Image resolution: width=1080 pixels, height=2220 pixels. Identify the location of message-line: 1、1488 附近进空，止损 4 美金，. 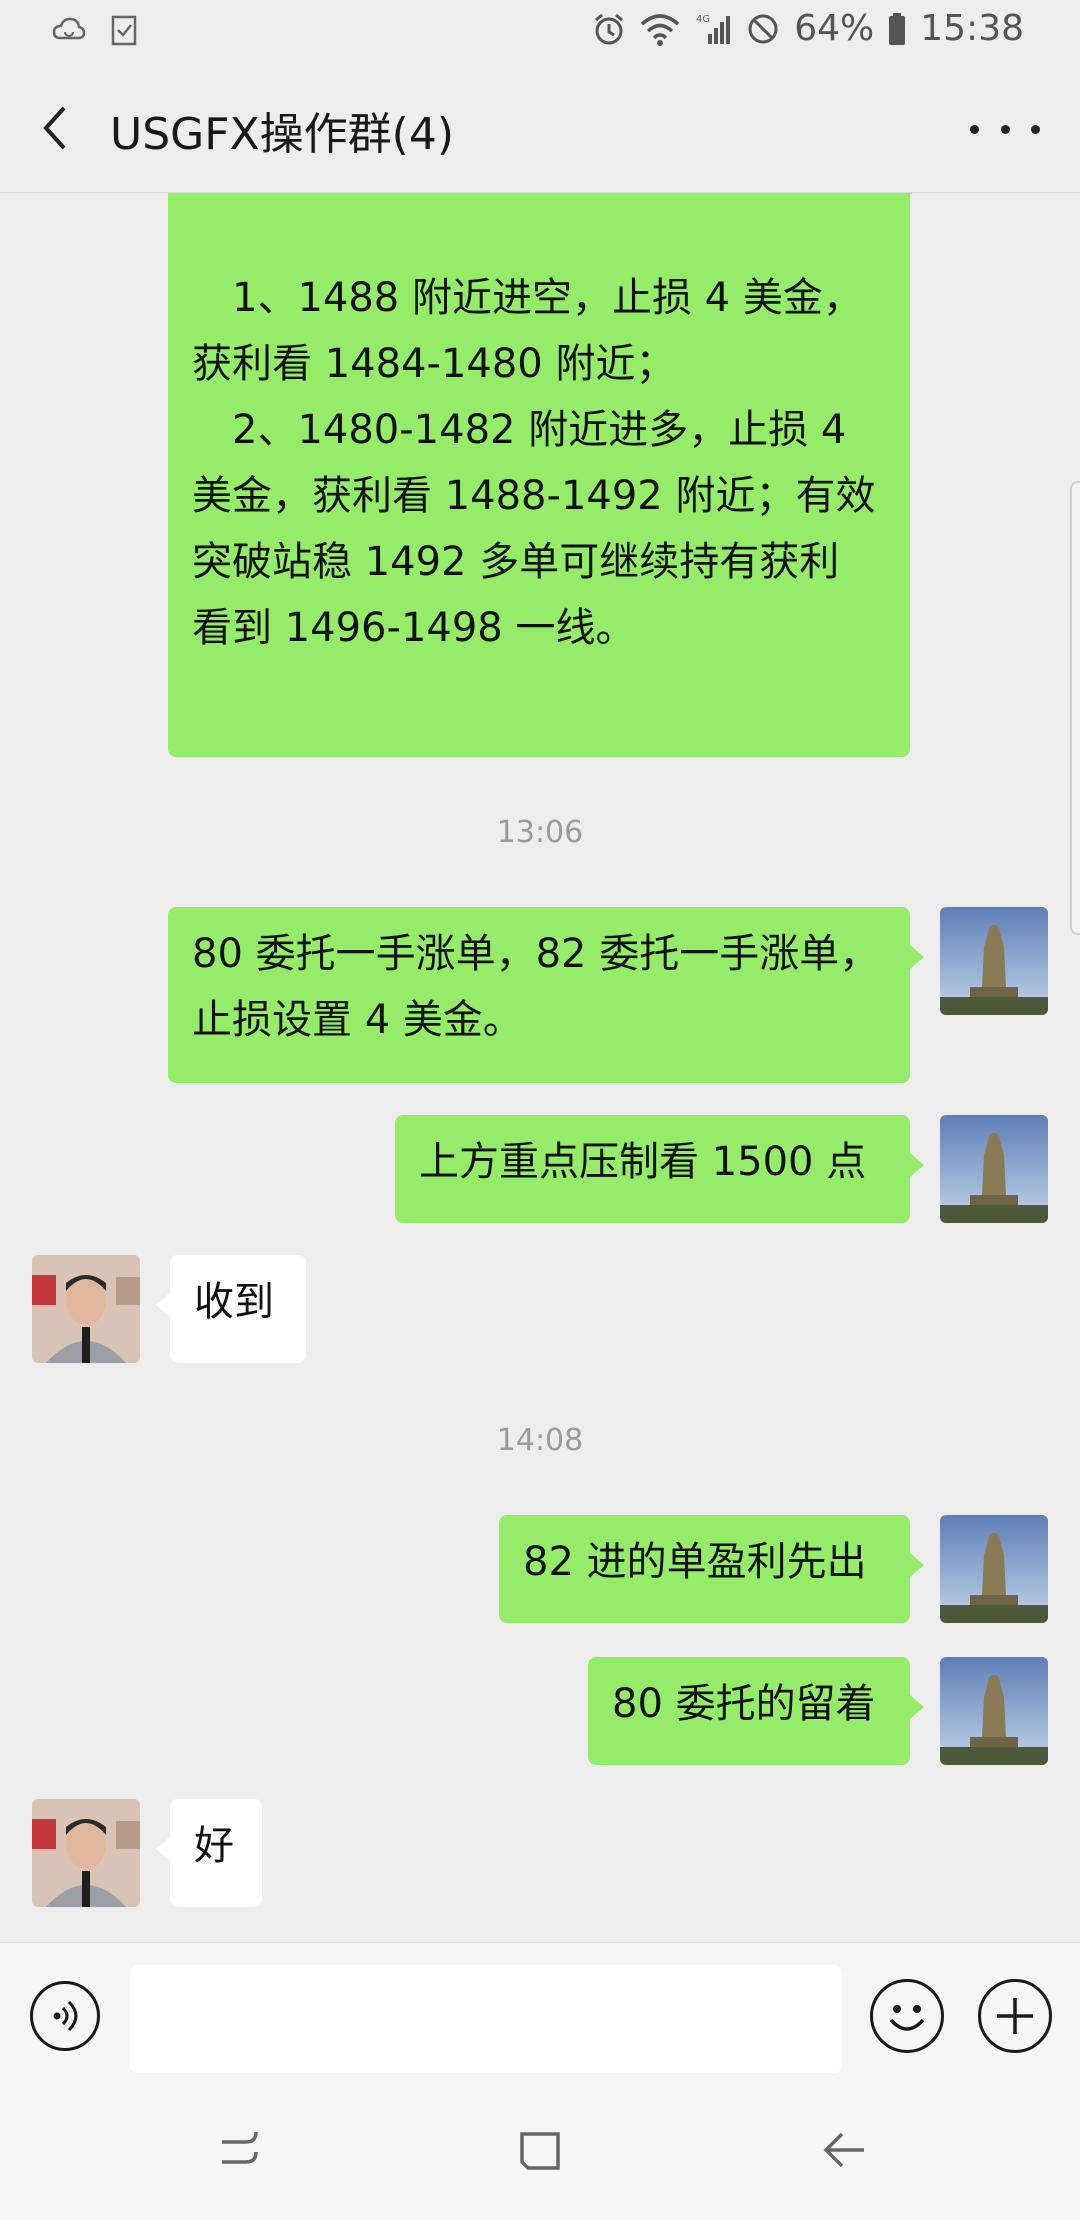
(527, 298).